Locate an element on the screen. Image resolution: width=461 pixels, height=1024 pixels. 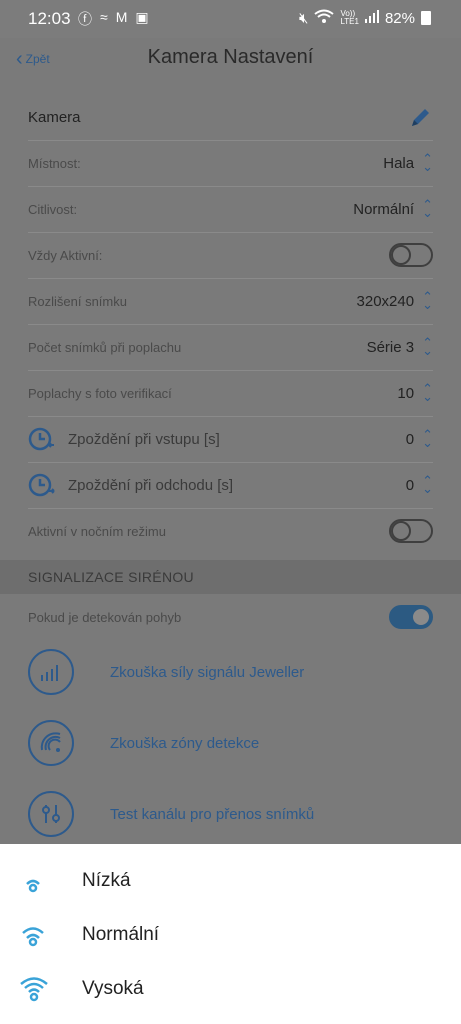
status-bar: 12:03 ⓕ ≈ M ▣ 🔇︎ Vo)) LTE1 82% is located at coordinates (230, 19).